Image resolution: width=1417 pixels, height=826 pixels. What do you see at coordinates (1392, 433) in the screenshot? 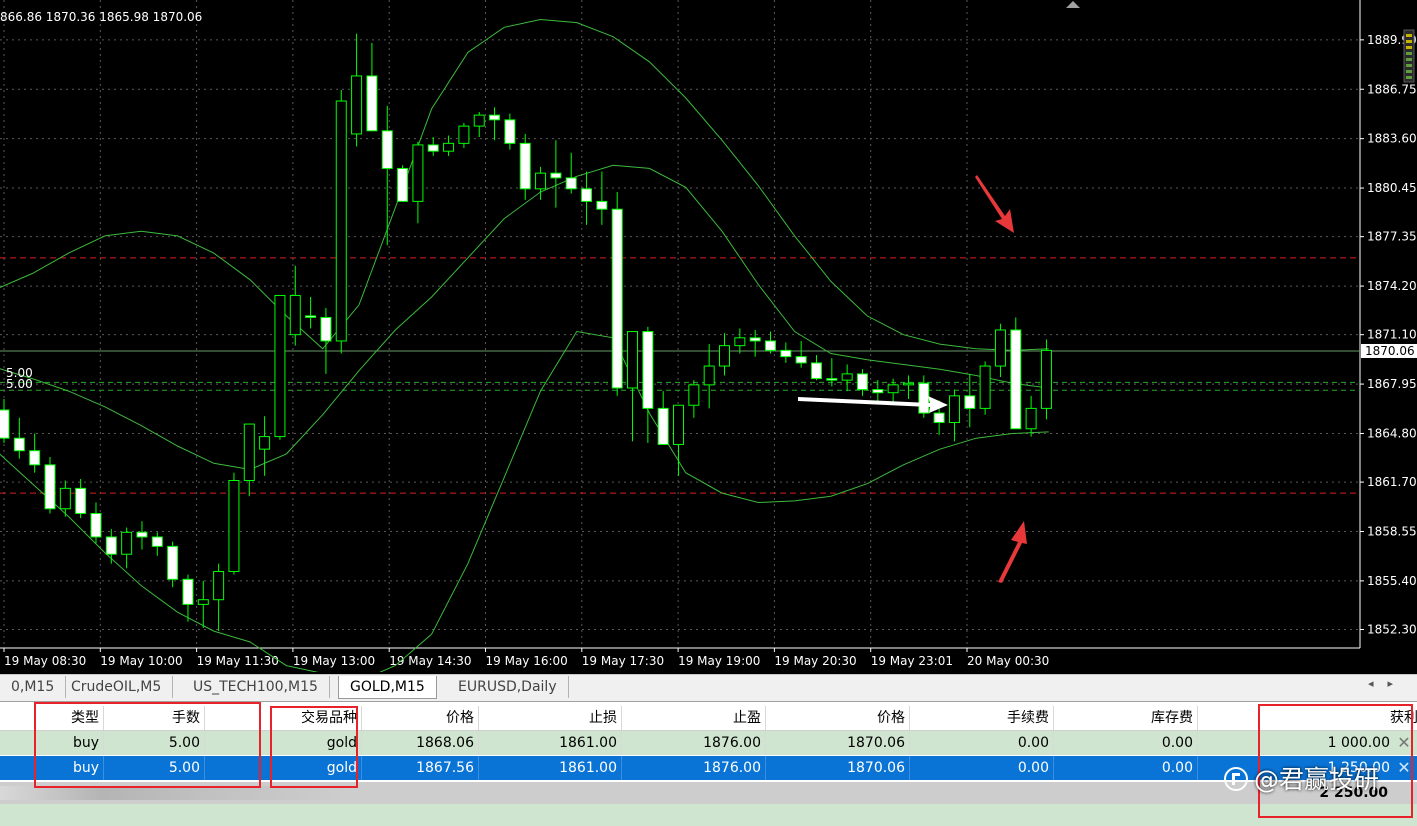
I see `price-tick-label: 1864.80` at bounding box center [1392, 433].